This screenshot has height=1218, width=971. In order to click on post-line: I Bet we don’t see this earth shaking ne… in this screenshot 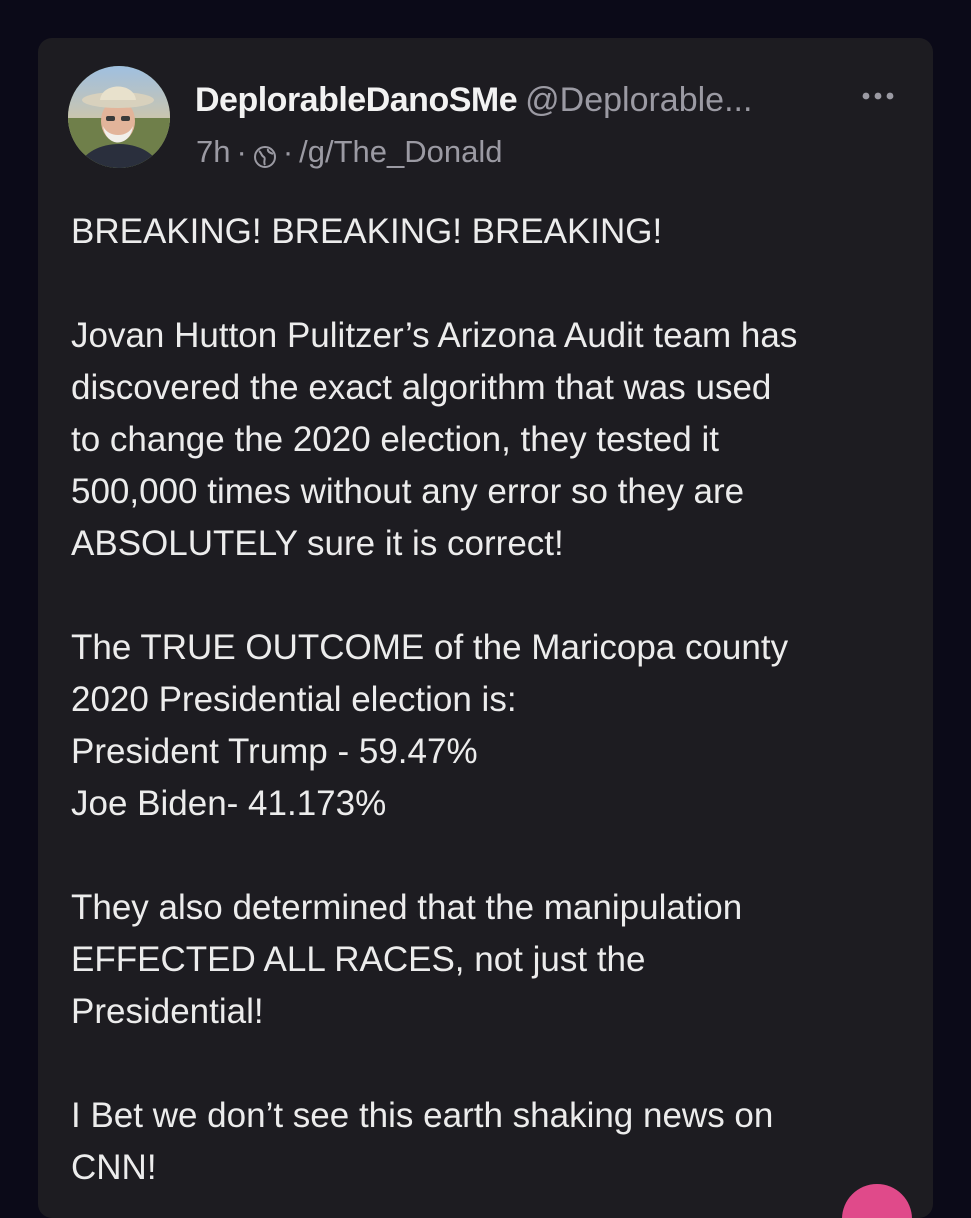, I will do `click(422, 1115)`.